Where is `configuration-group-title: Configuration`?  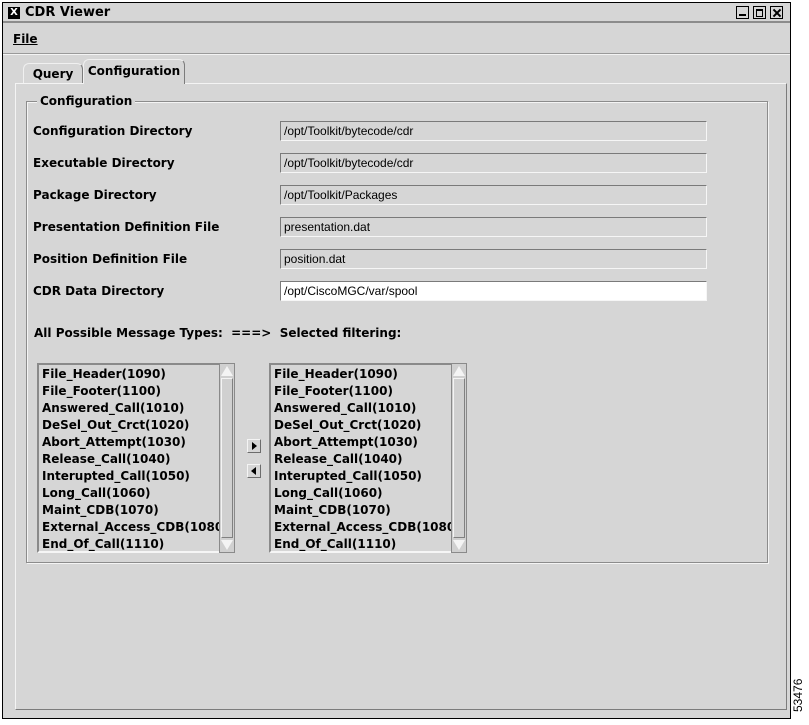 configuration-group-title: Configuration is located at coordinates (86, 101).